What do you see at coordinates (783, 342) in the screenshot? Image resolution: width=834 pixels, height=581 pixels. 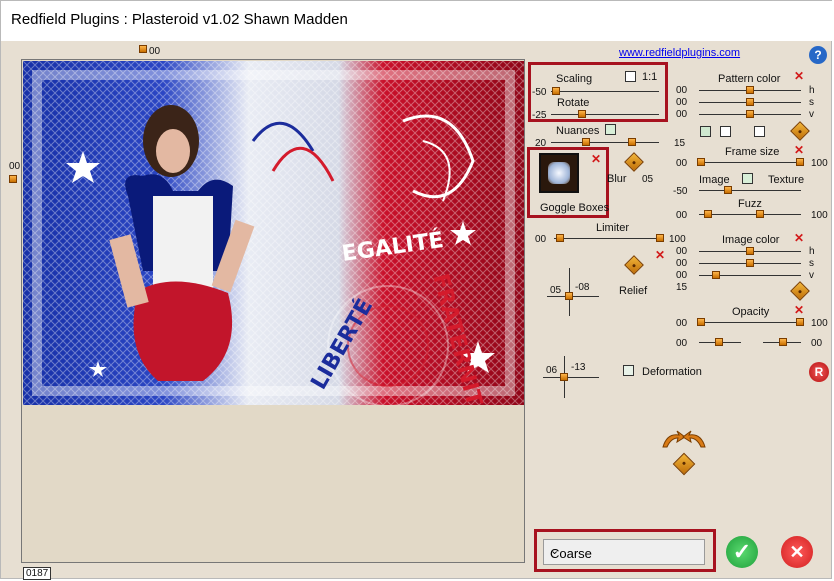 I see `opacity-second-handle-right` at bounding box center [783, 342].